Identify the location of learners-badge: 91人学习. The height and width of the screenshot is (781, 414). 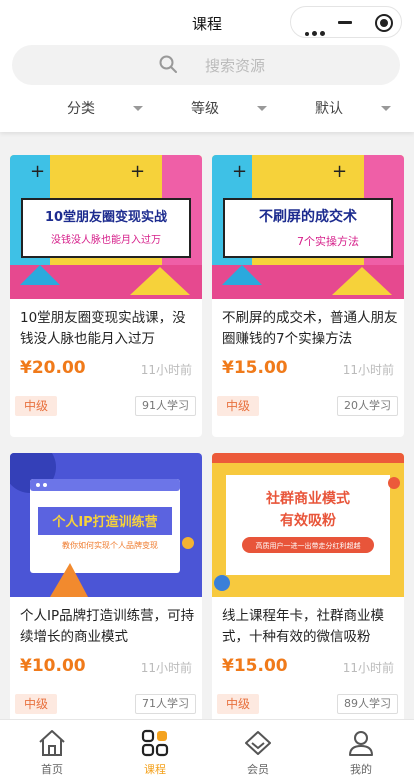
(165, 406).